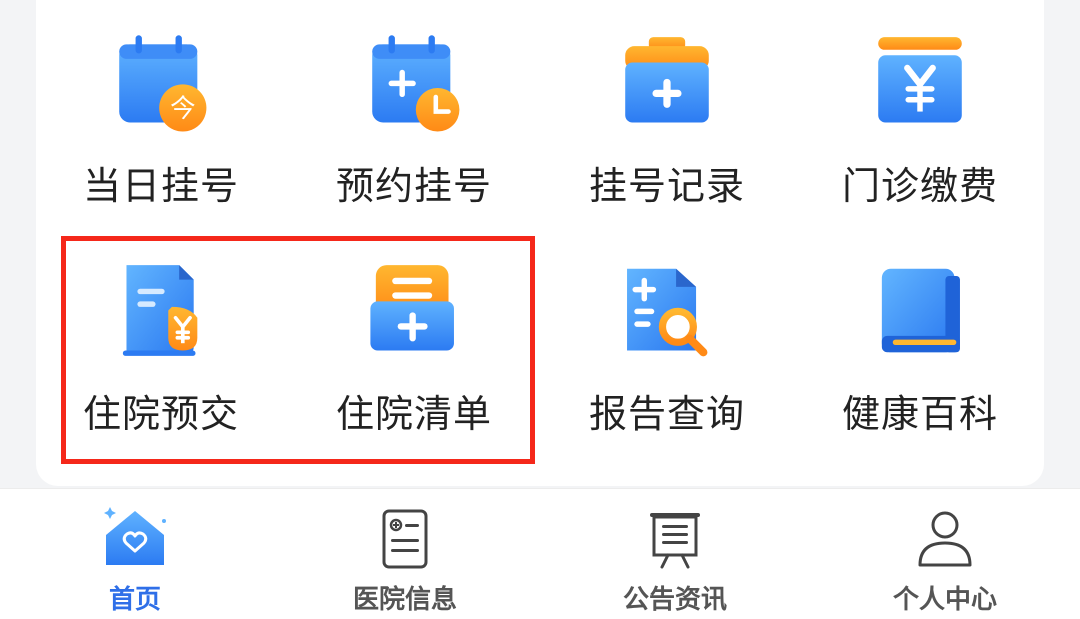 This screenshot has height=619, width=1080. What do you see at coordinates (412, 308) in the screenshot?
I see `list-add-icon` at bounding box center [412, 308].